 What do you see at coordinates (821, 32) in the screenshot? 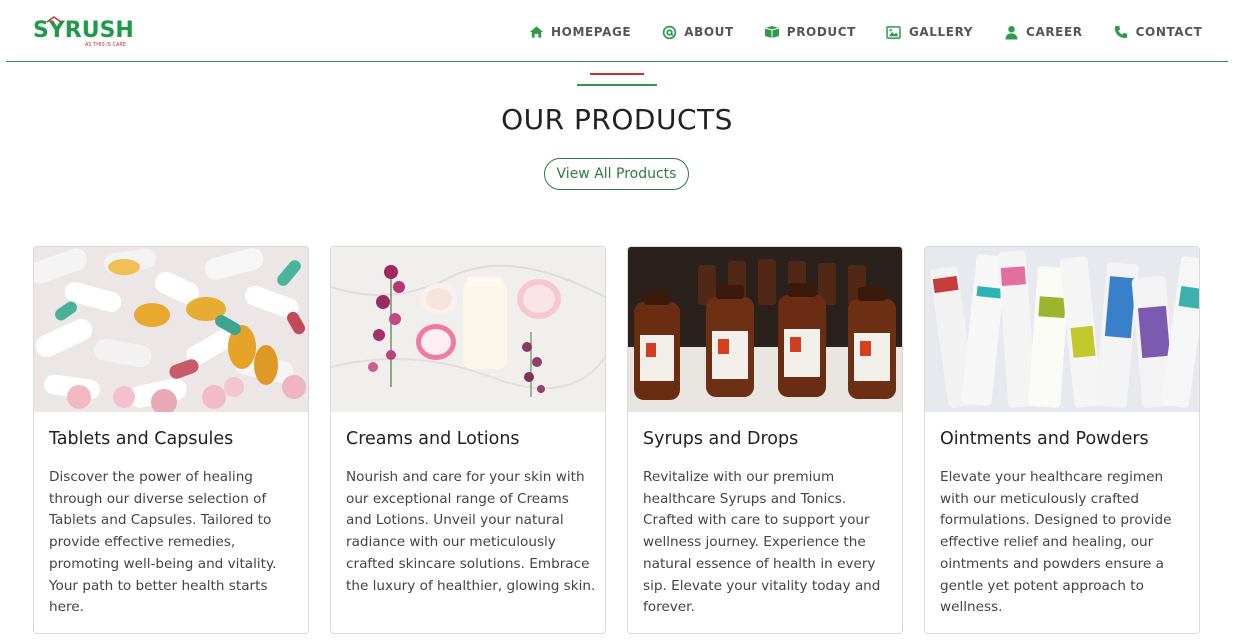
I see `nav-label: PRODUCT` at bounding box center [821, 32].